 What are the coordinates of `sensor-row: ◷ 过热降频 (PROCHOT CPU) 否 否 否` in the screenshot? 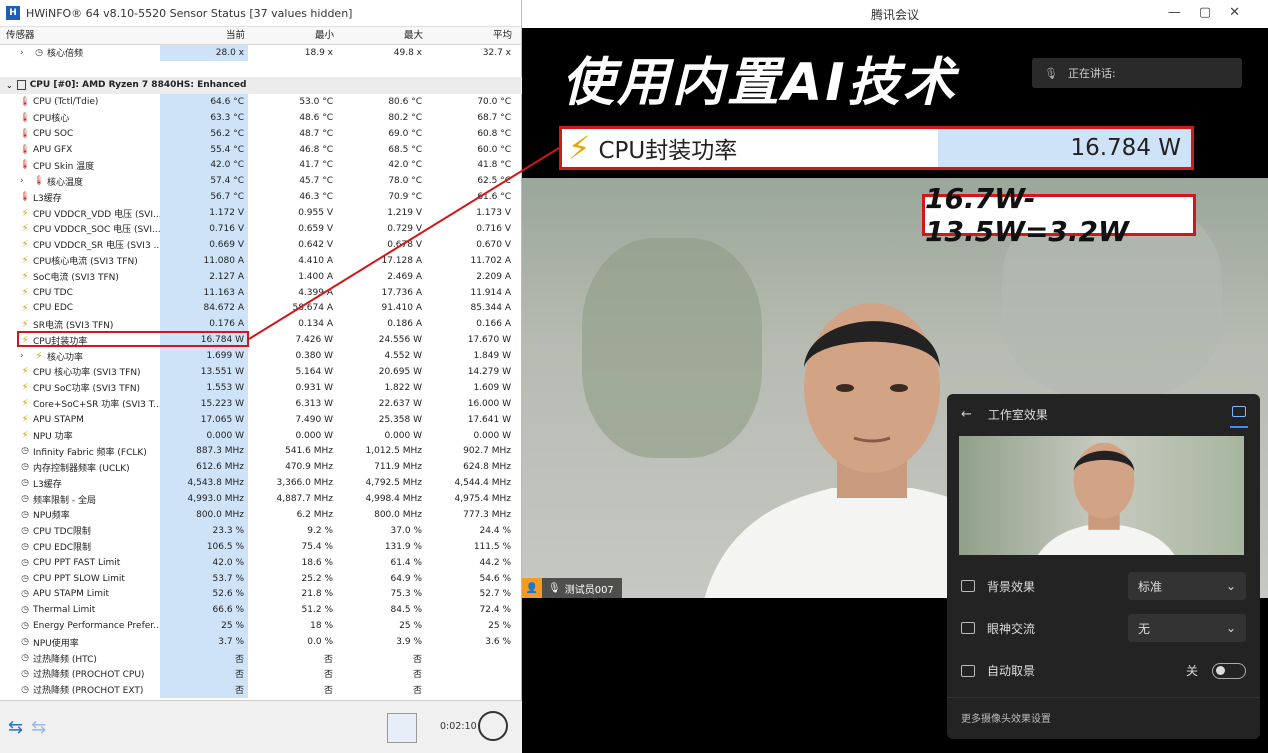 It's located at (261, 673).